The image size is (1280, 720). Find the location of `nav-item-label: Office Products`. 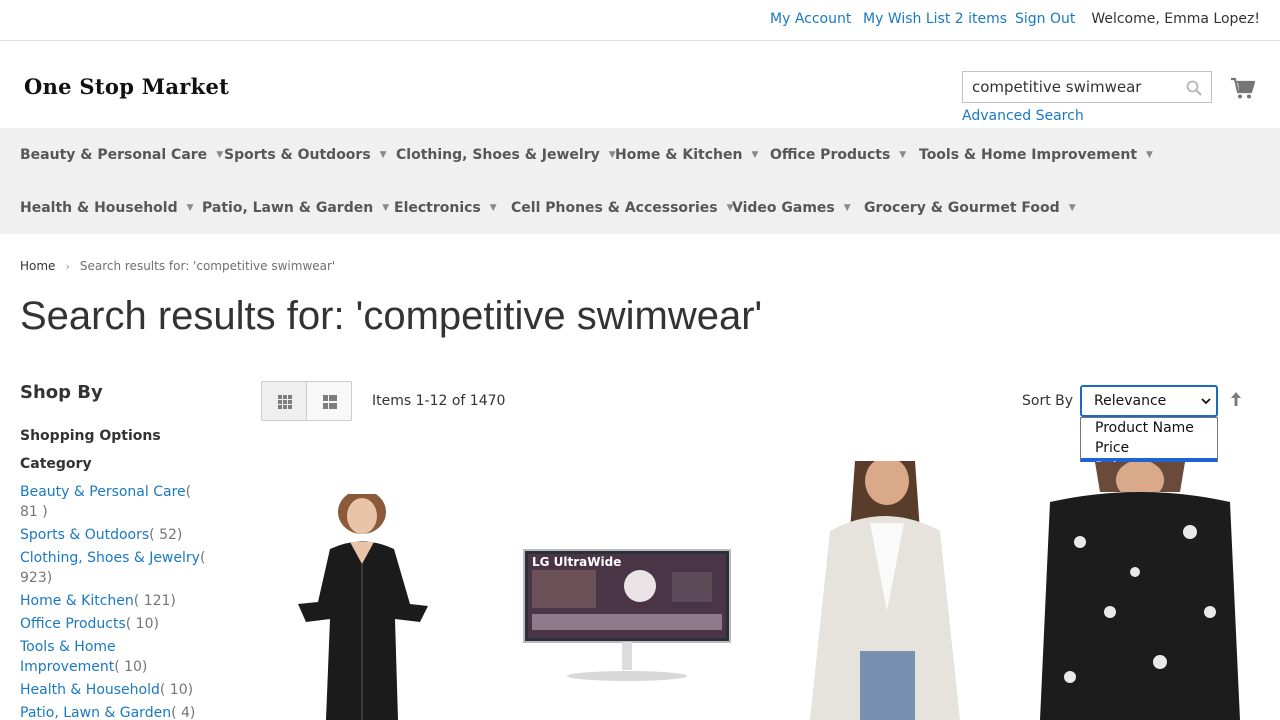

nav-item-label: Office Products is located at coordinates (830, 155).